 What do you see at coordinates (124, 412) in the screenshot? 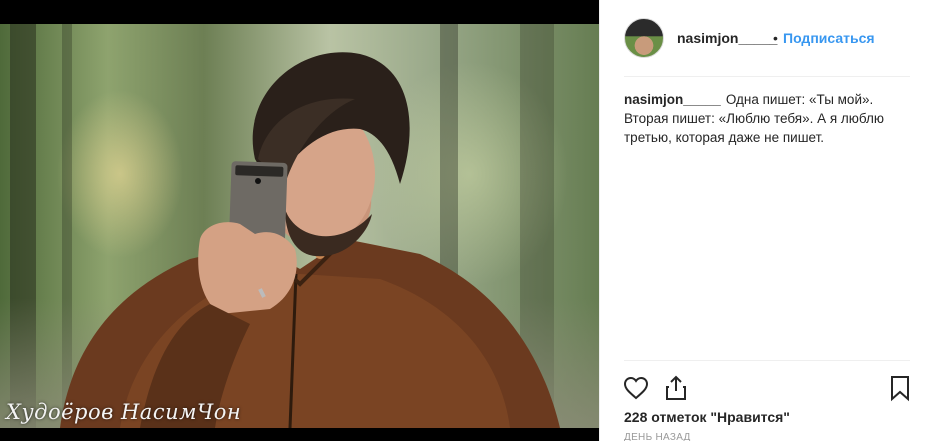
I see `photo-watermark: Худоёров НасимЧон` at bounding box center [124, 412].